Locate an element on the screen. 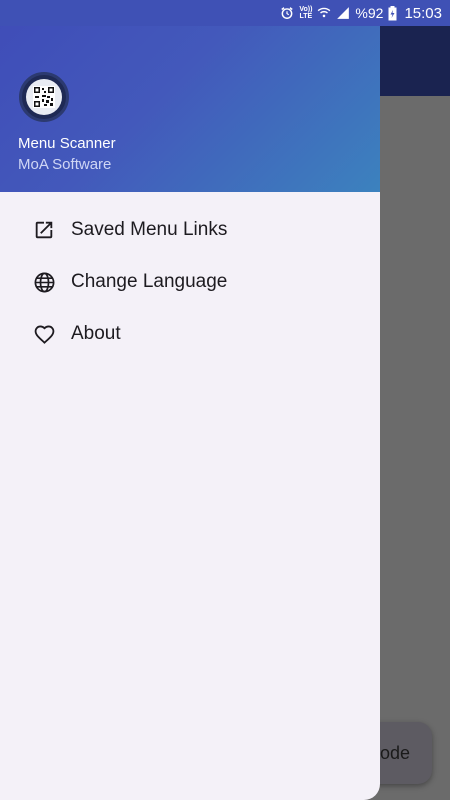 The image size is (450, 800). signal-icon is located at coordinates (343, 13).